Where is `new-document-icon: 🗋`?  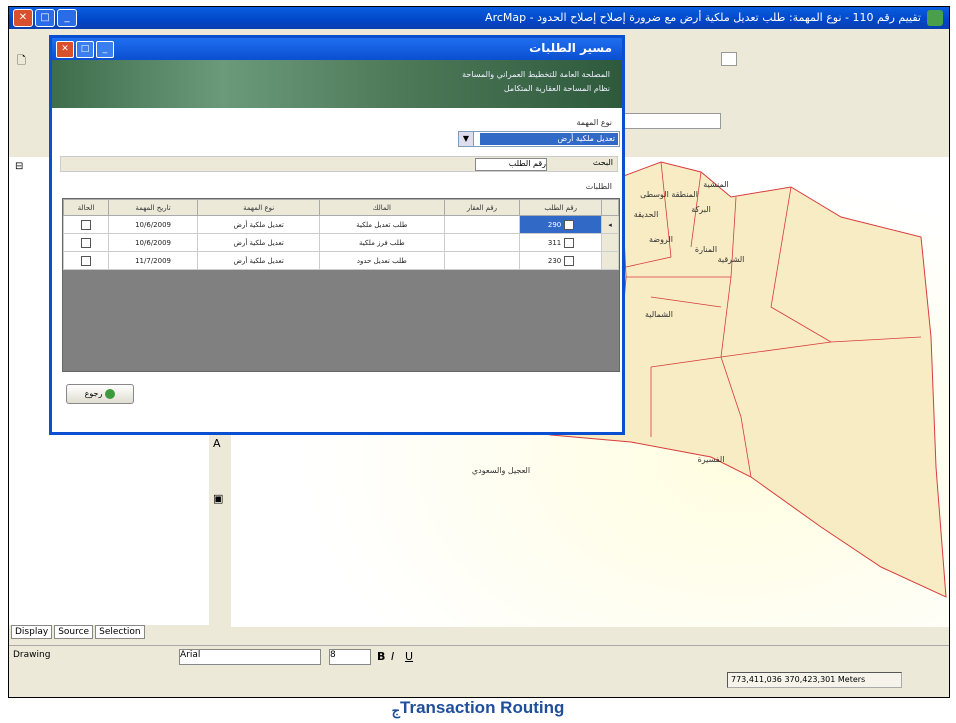 new-document-icon: 🗋 is located at coordinates (21, 61).